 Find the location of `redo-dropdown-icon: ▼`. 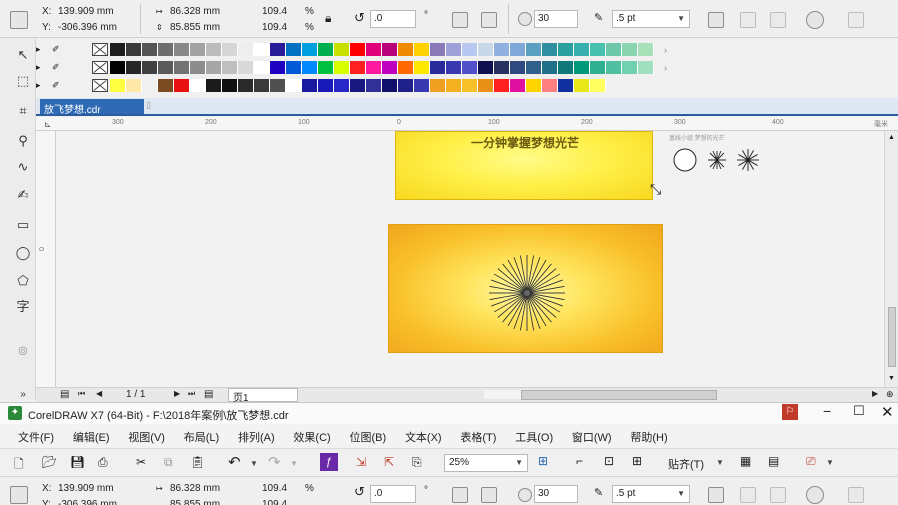

redo-dropdown-icon: ▼ is located at coordinates (294, 463).